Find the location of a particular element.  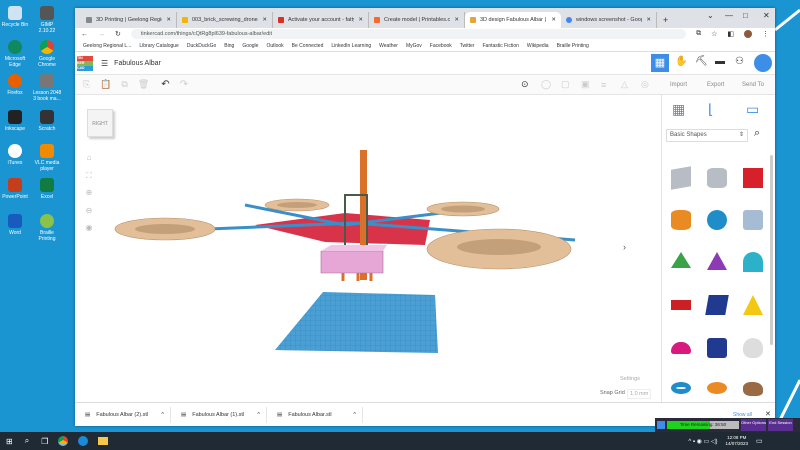

user-avatar is located at coordinates (763, 63).